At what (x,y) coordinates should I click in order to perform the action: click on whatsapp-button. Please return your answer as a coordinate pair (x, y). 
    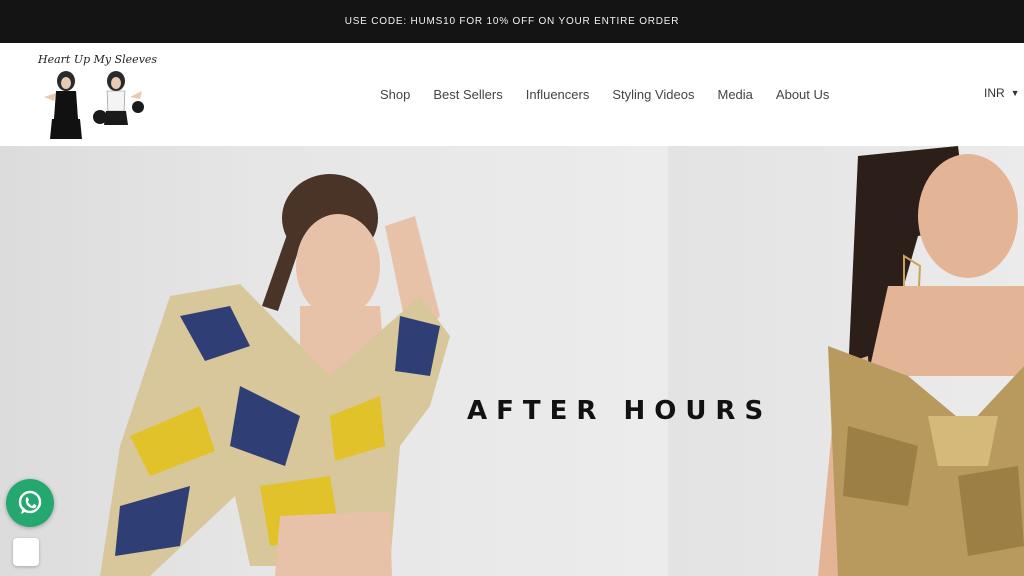
    Looking at the image, I should click on (30, 503).